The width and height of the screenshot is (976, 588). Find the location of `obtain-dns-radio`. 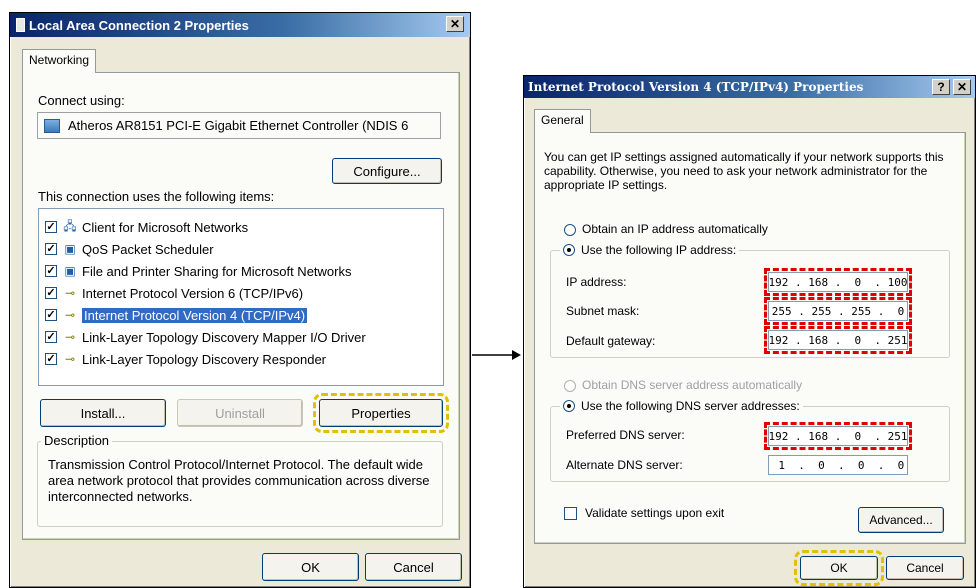

obtain-dns-radio is located at coordinates (570, 385).